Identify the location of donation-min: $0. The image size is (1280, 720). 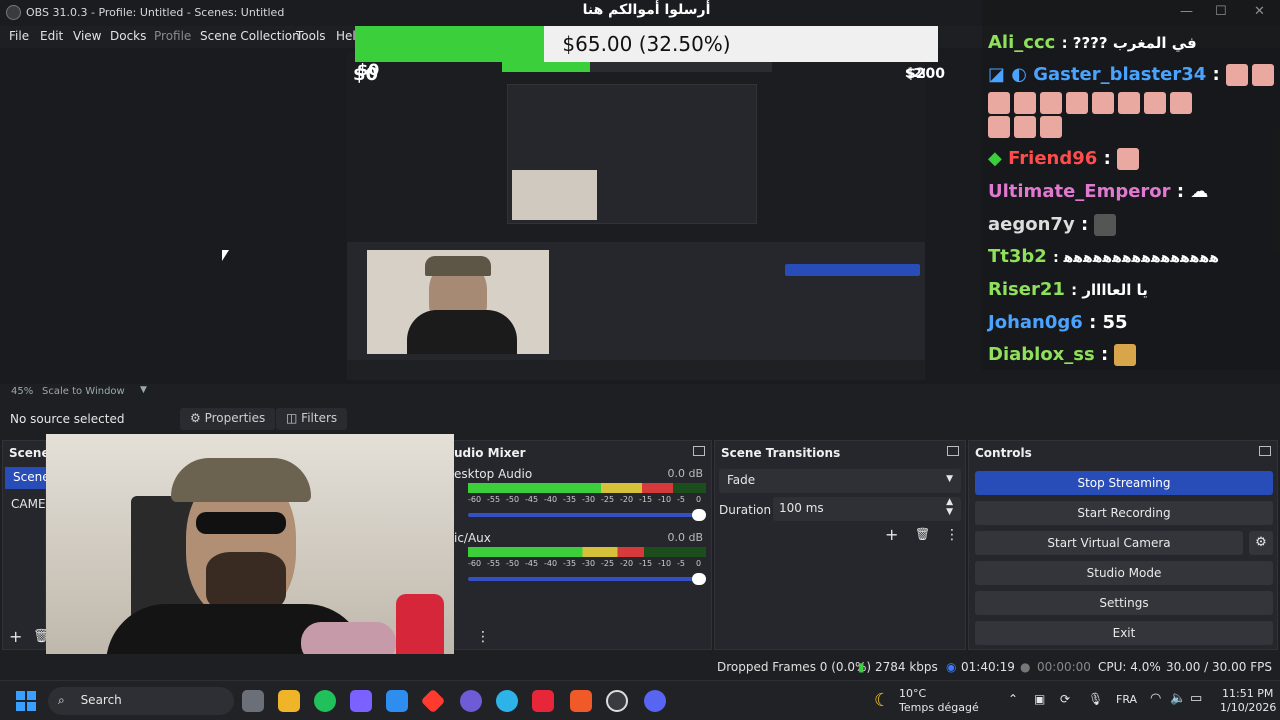
(366, 74).